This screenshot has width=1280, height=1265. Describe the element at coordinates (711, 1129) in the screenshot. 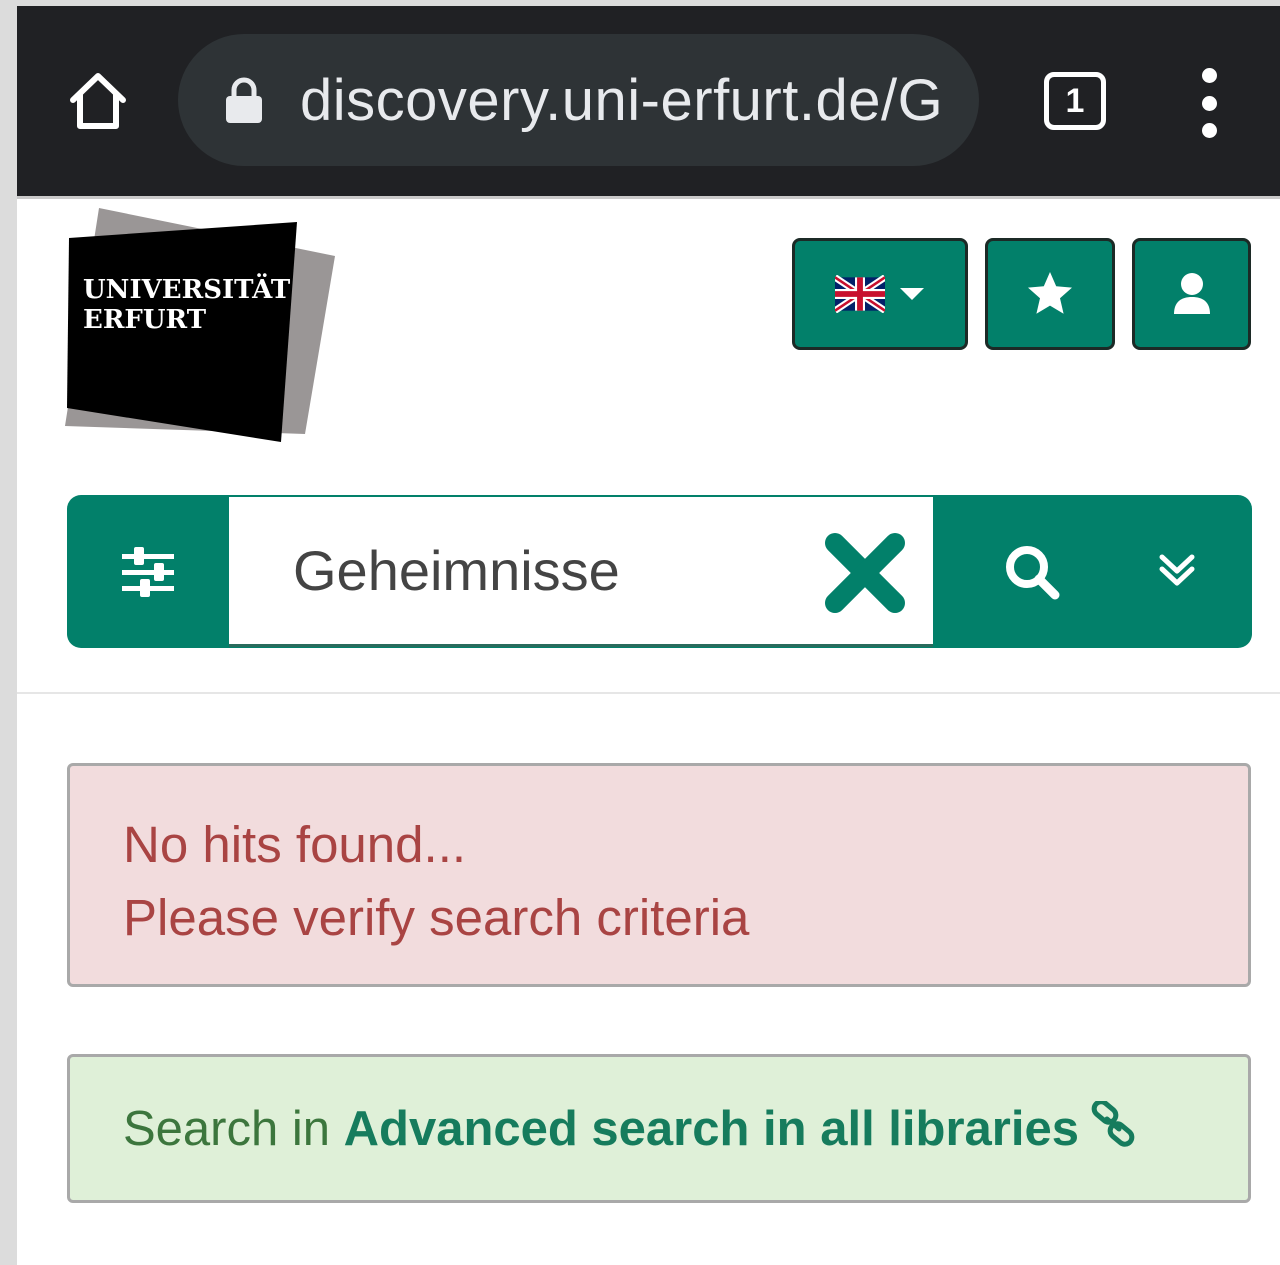

I see `advanced-search-link: Advanced search in all libraries` at that location.